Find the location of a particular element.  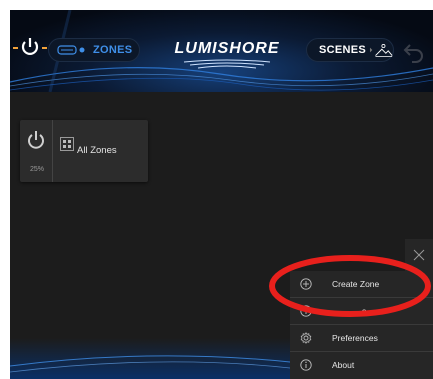

info-icon is located at coordinates (306, 365).